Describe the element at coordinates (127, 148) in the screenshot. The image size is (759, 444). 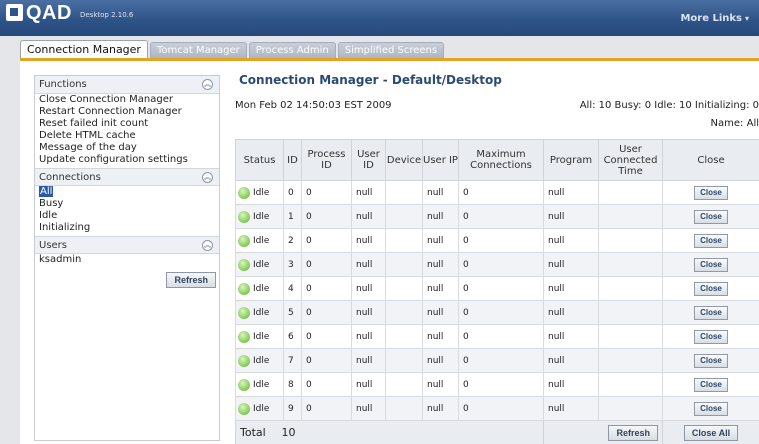
I see `sidebar-item-message-of-the-day: Message of the day` at that location.